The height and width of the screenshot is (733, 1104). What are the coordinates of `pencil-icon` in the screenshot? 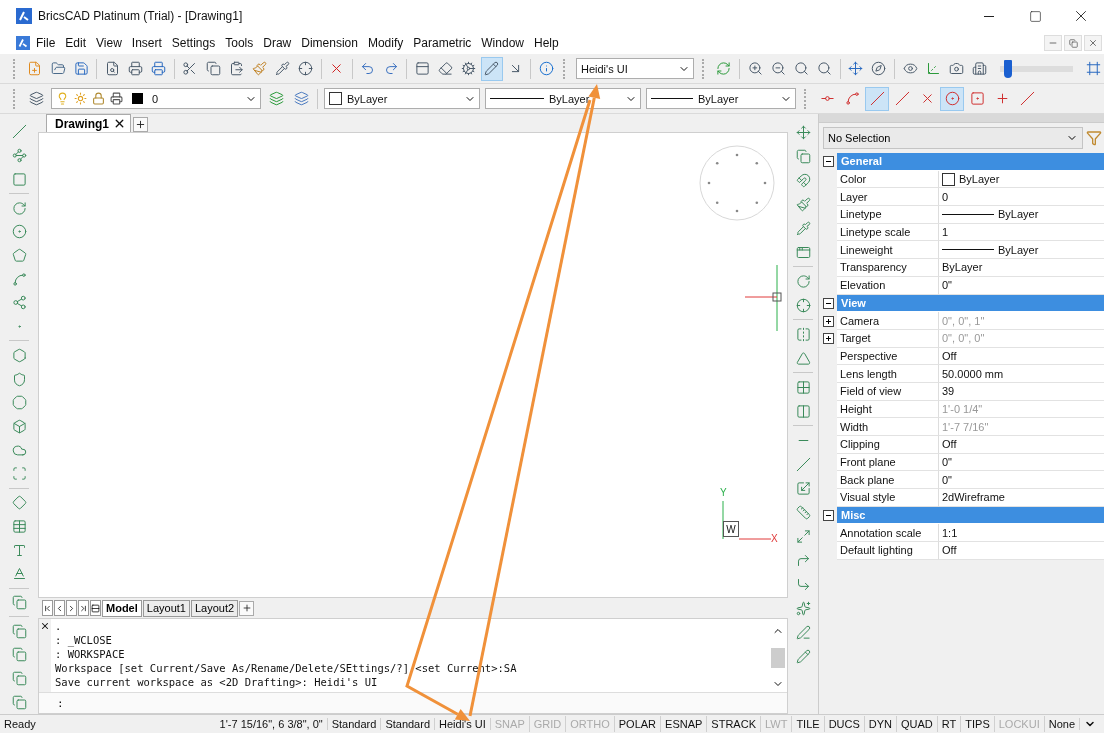 It's located at (491, 68).